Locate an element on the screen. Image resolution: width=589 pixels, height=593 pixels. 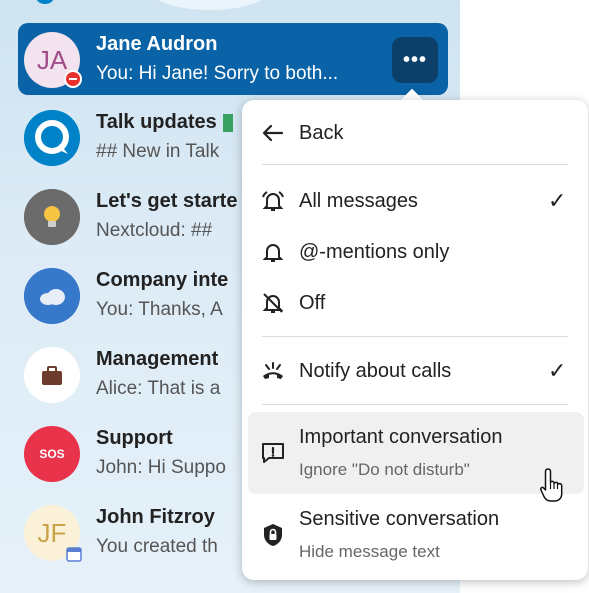
menu-item-label: All messages is located at coordinates (358, 201).